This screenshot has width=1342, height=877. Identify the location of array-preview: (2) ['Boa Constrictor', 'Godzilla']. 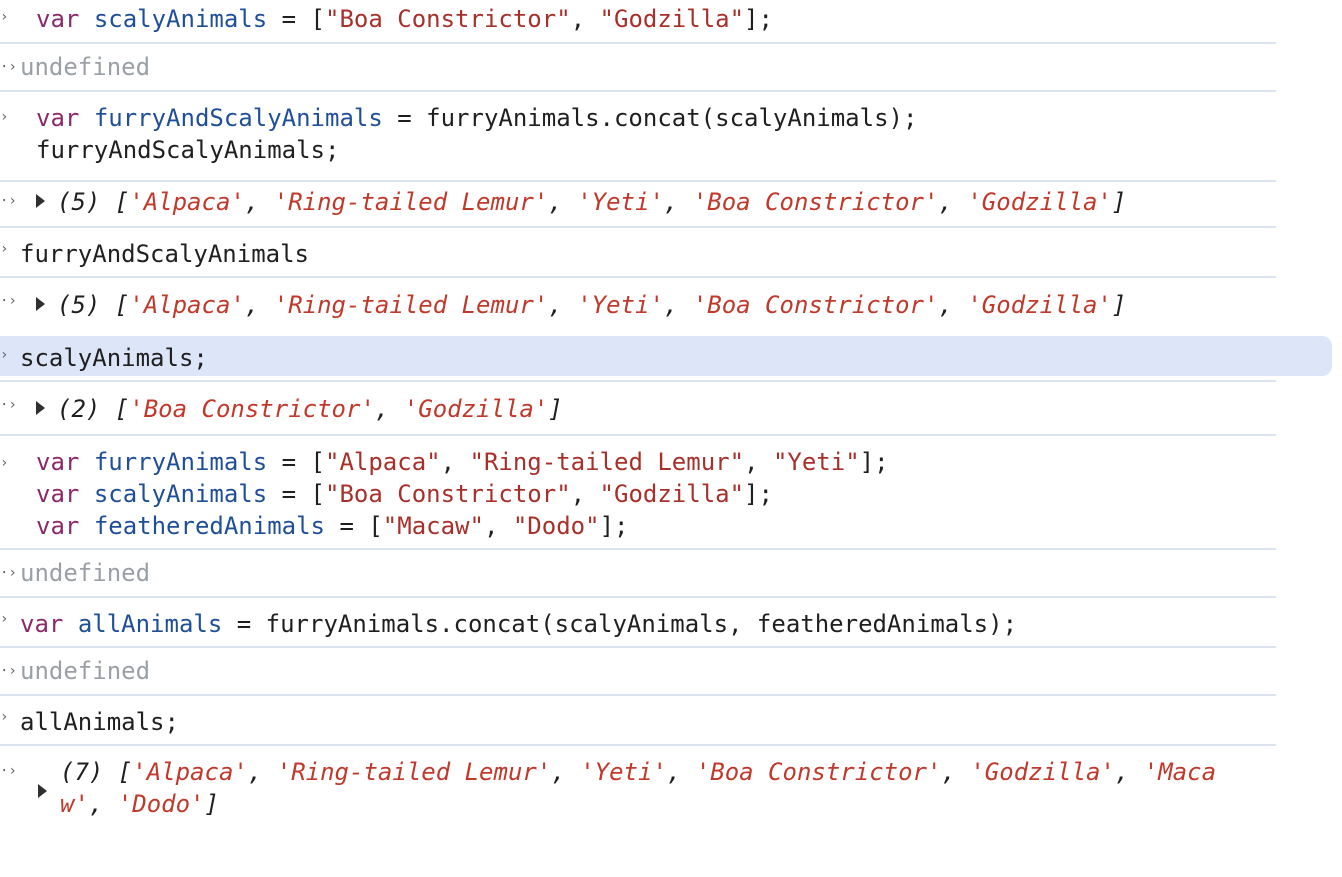
(299, 409).